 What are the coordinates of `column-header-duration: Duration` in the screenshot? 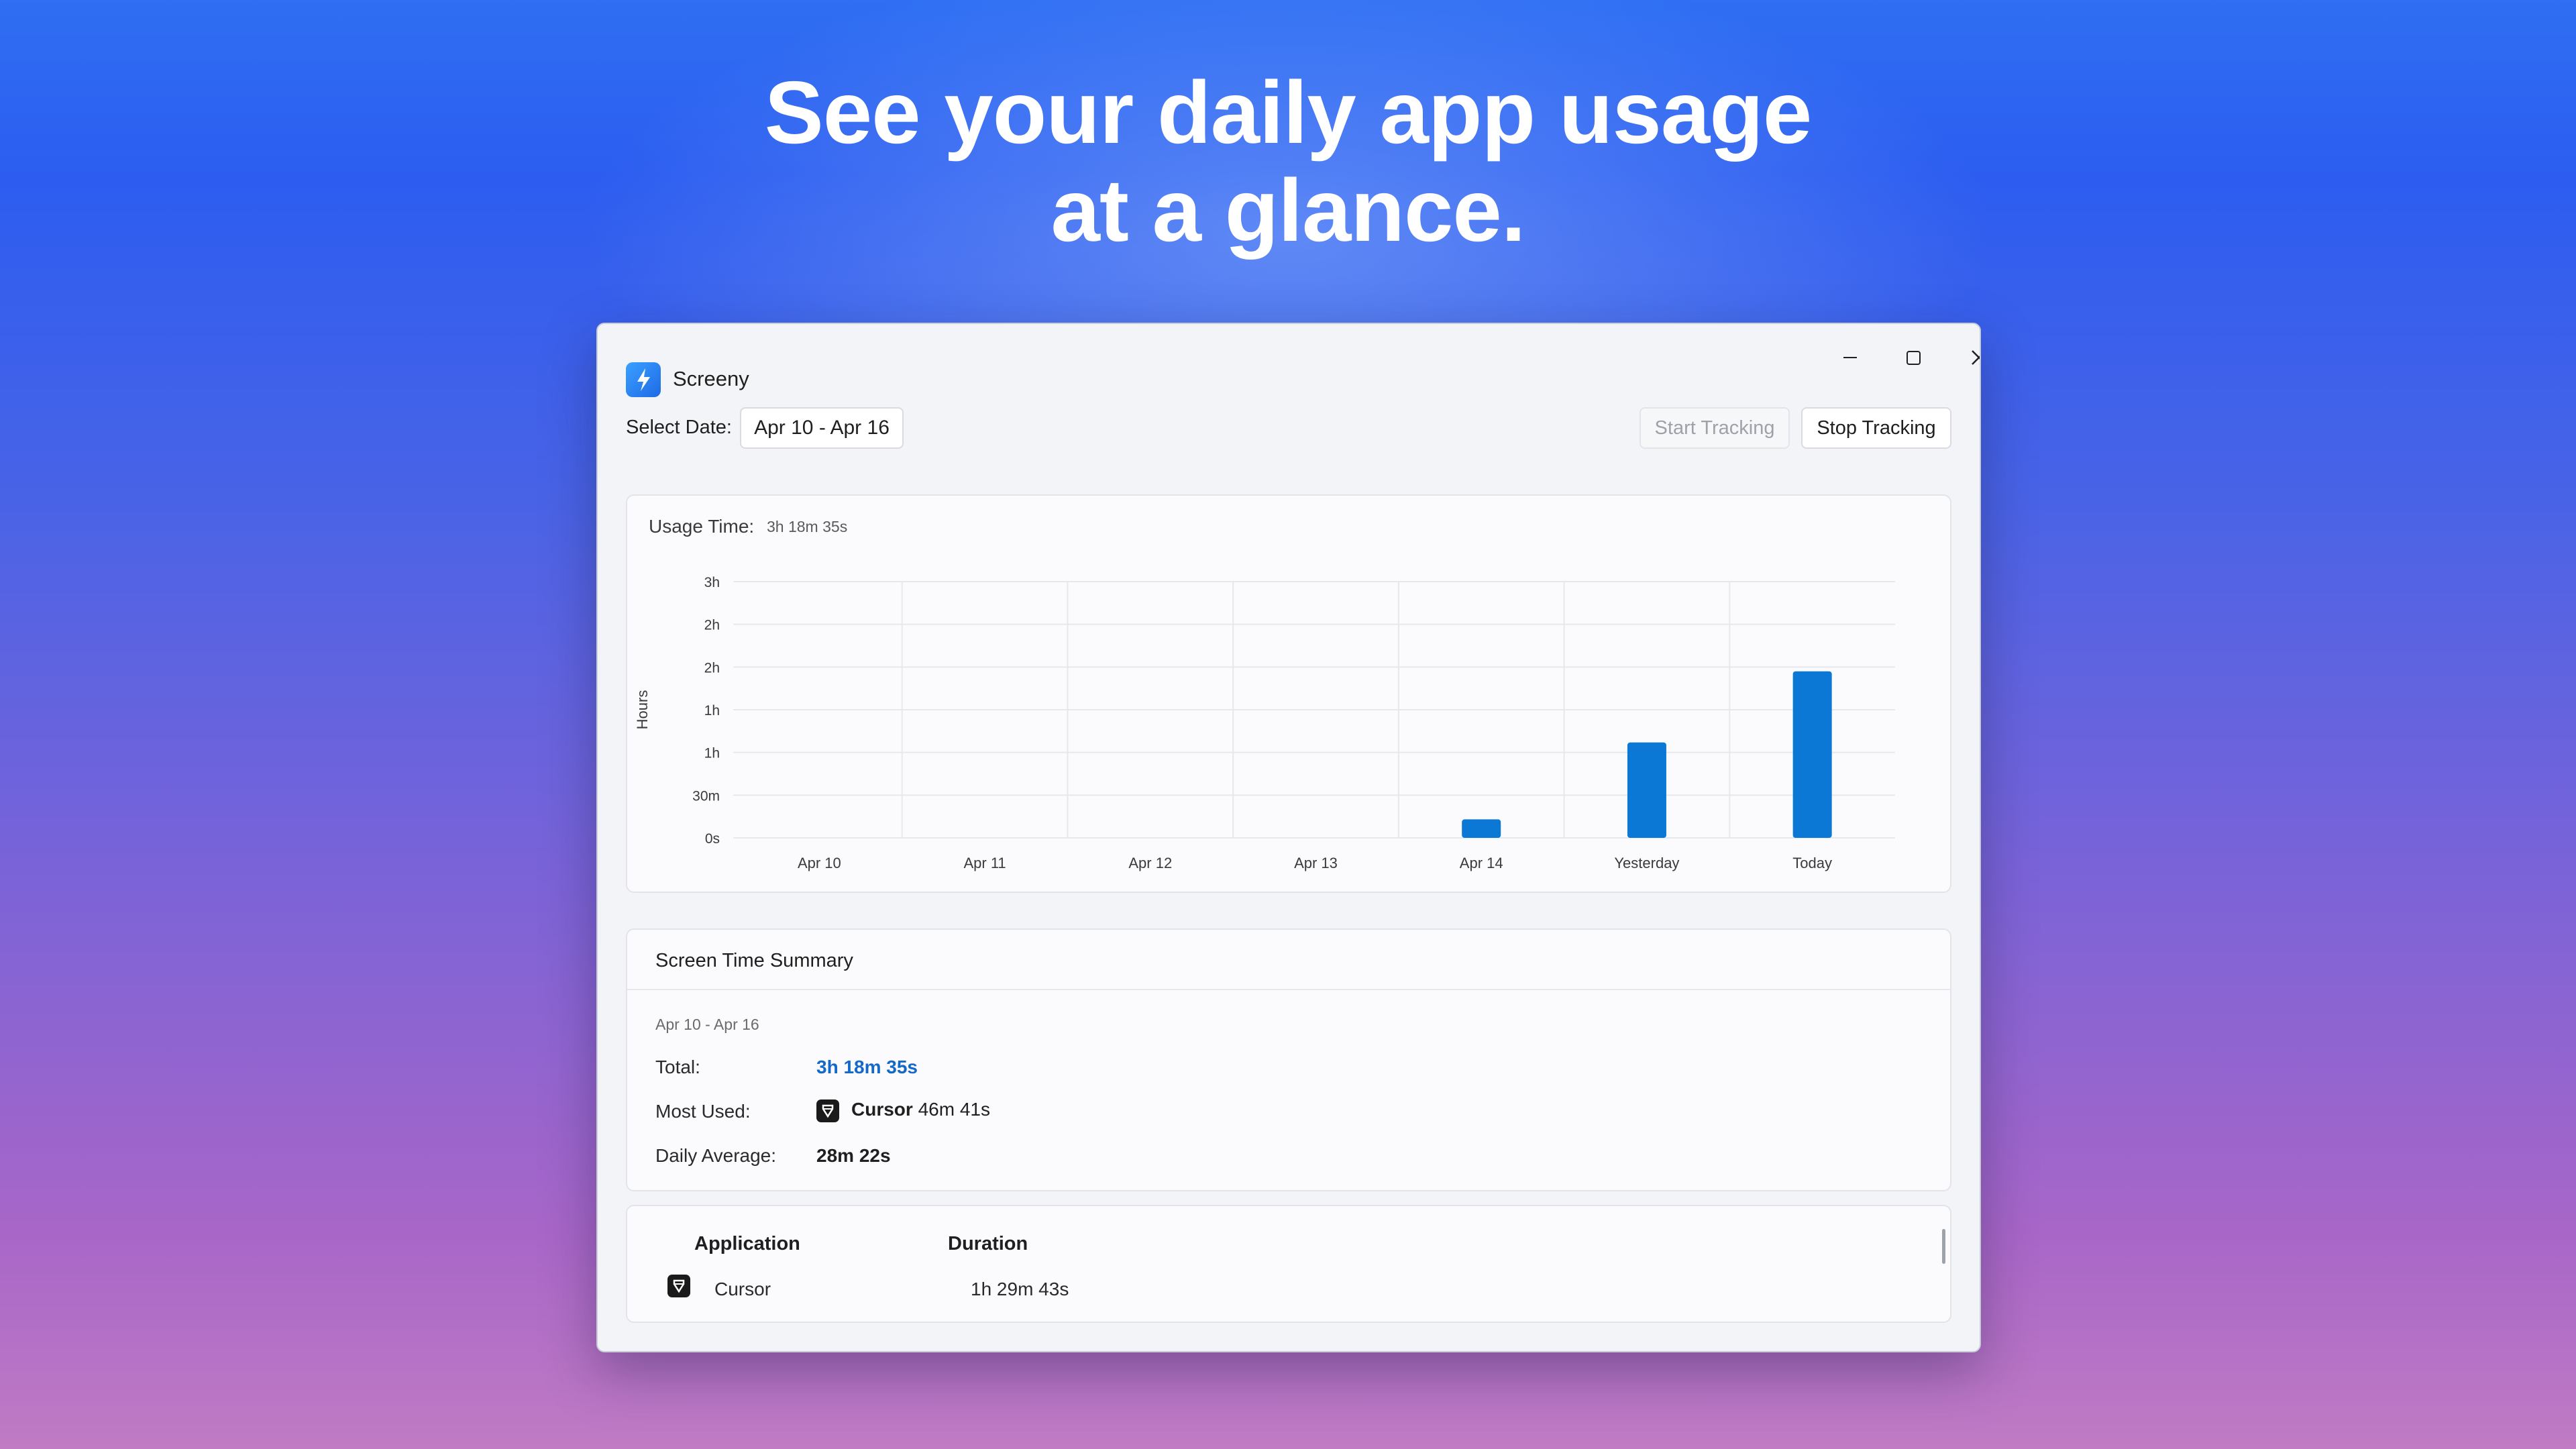 It's located at (988, 1244).